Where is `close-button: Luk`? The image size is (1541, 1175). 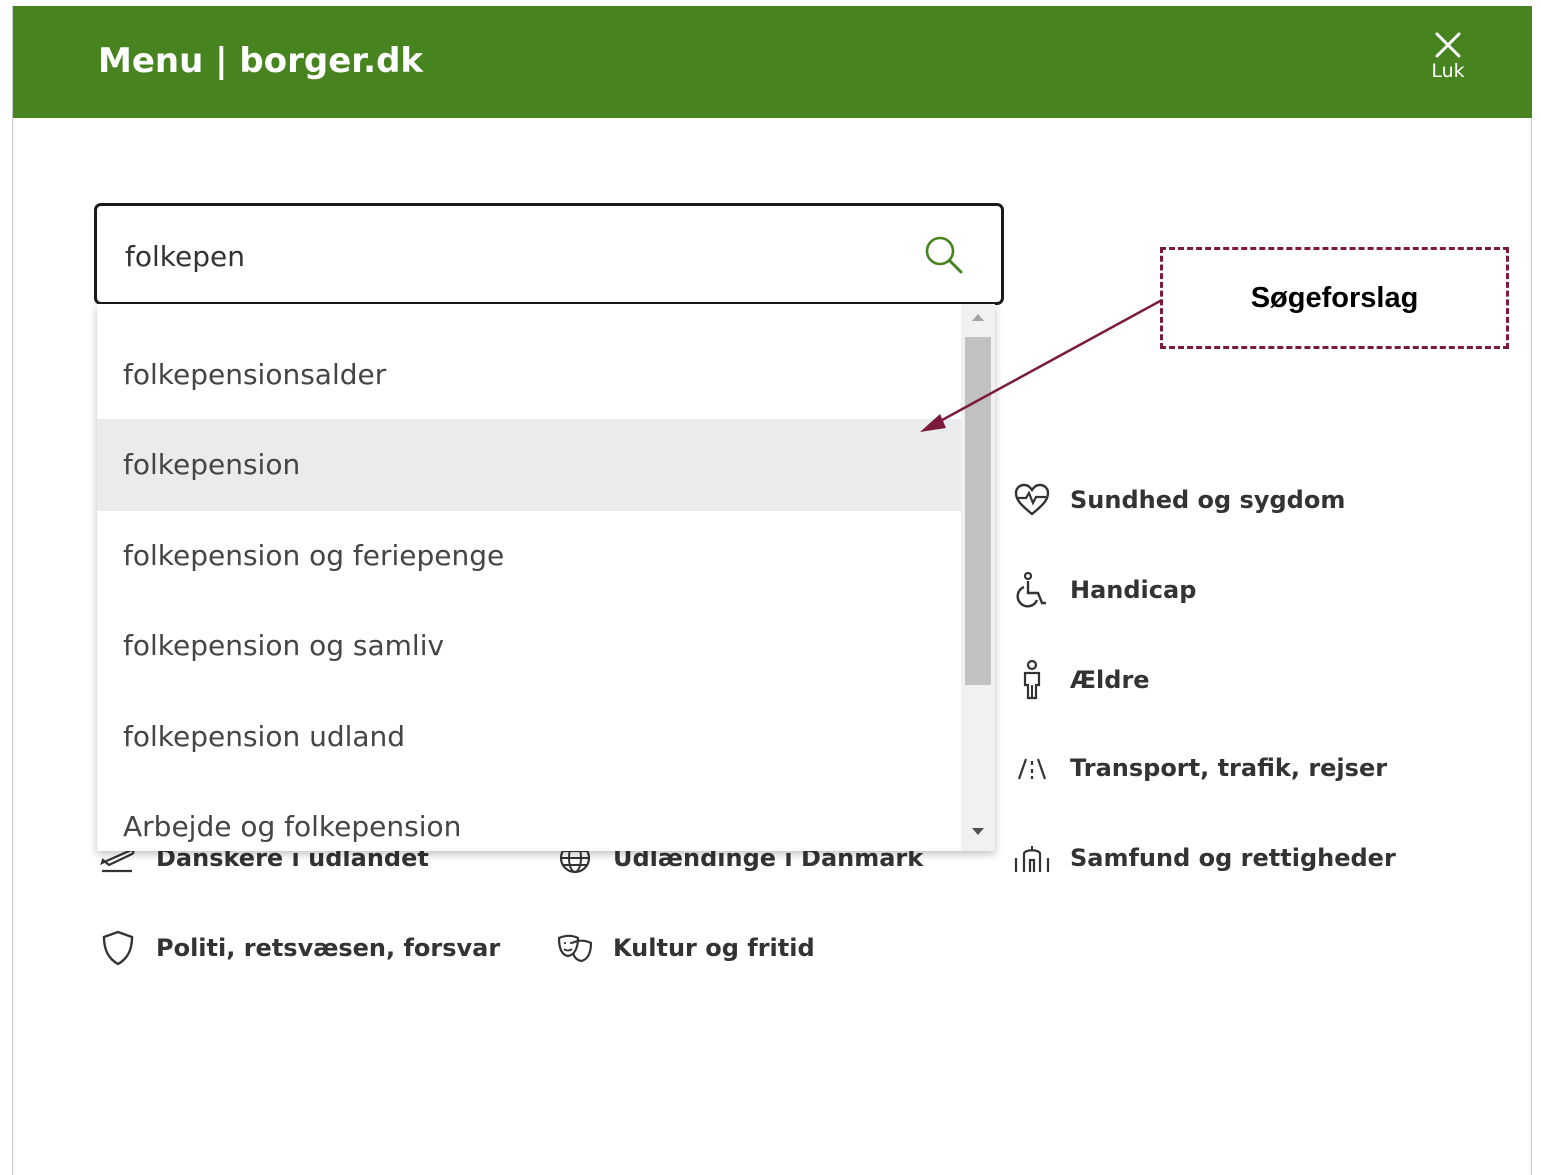 close-button: Luk is located at coordinates (1448, 66).